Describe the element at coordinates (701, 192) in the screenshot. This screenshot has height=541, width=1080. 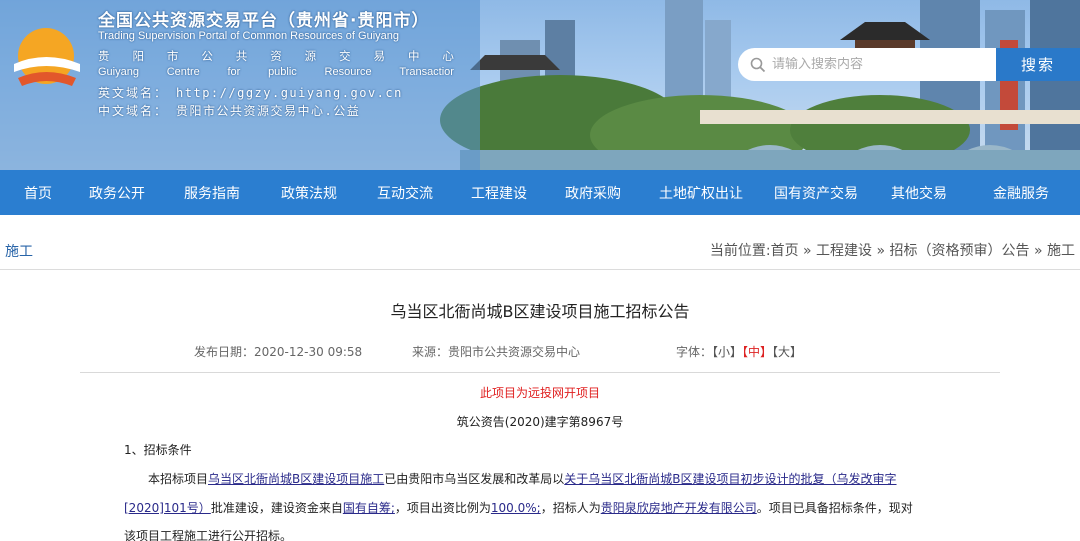
I see `nav-item-land-mining: 土地矿权出让` at that location.